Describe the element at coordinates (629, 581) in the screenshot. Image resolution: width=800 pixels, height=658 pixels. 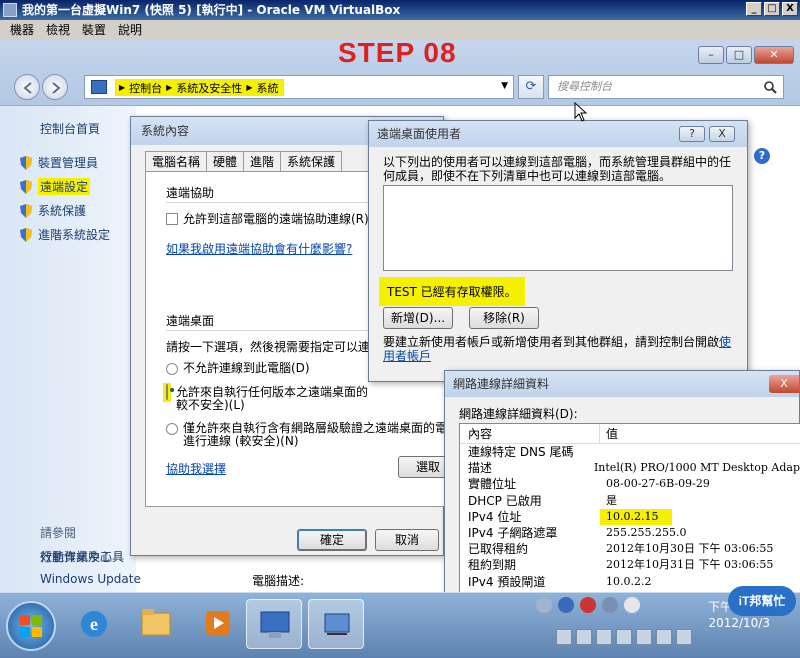
I see `value-cell: 10.0.2.2` at that location.